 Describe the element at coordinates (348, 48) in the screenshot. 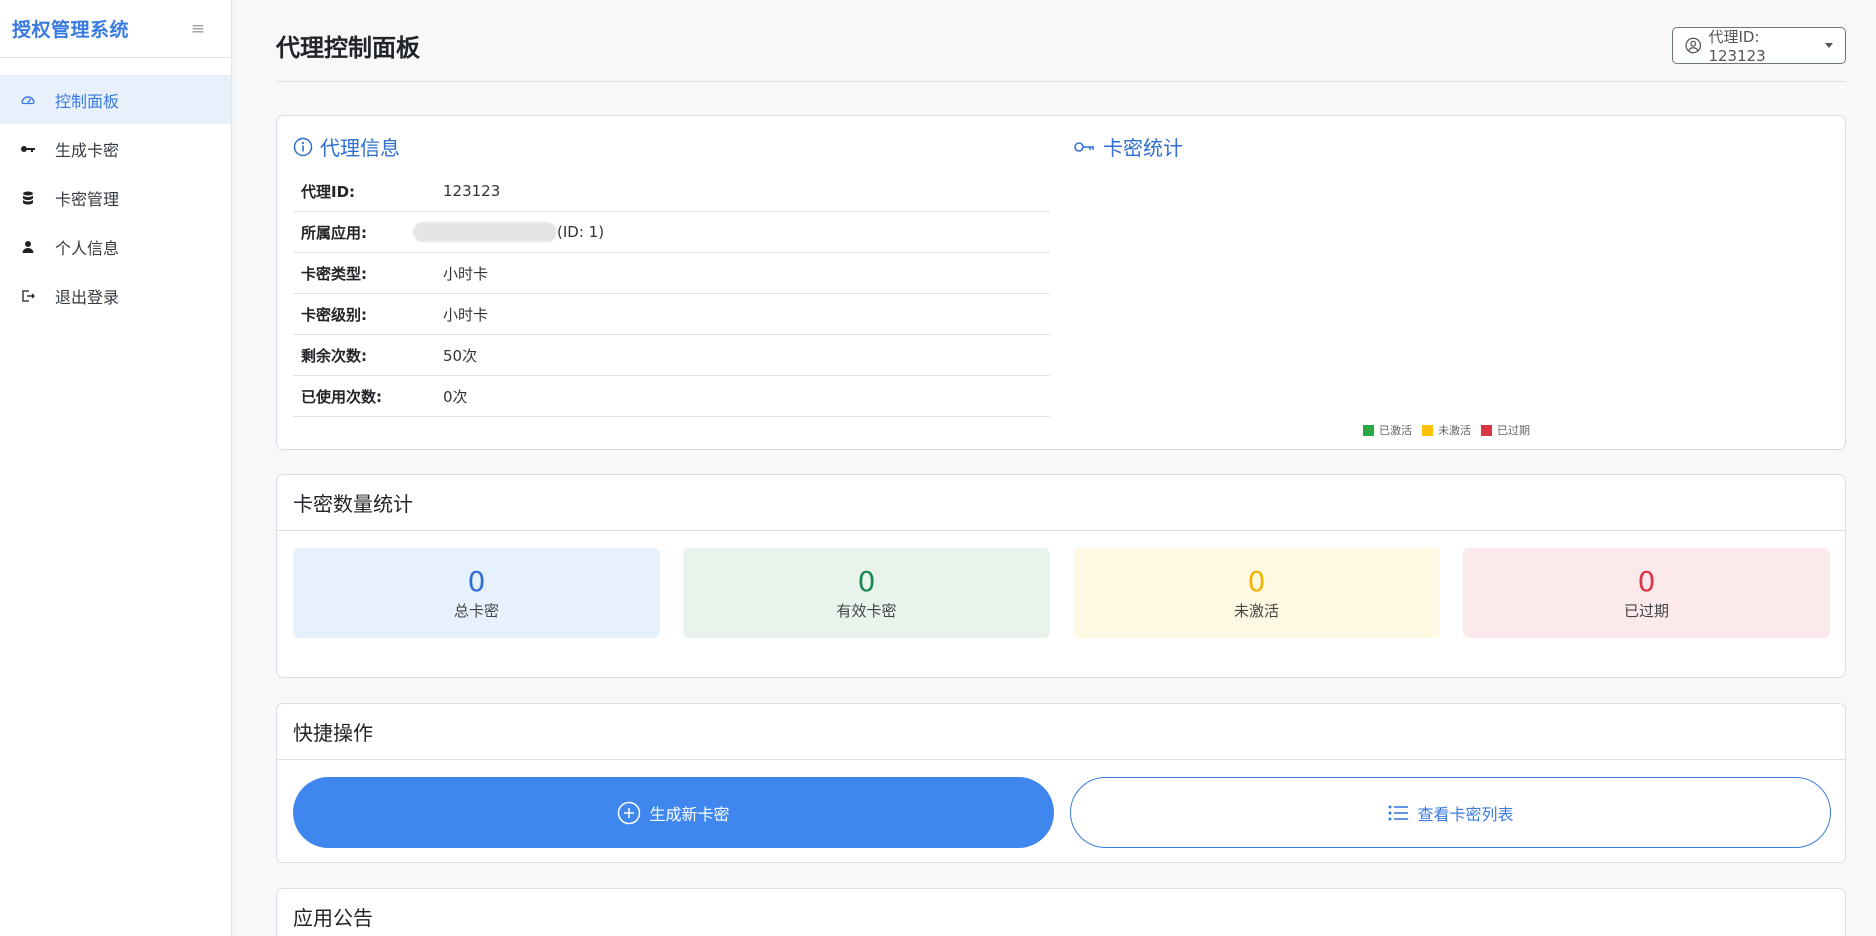

I see `page-title: 代理控制面板` at that location.